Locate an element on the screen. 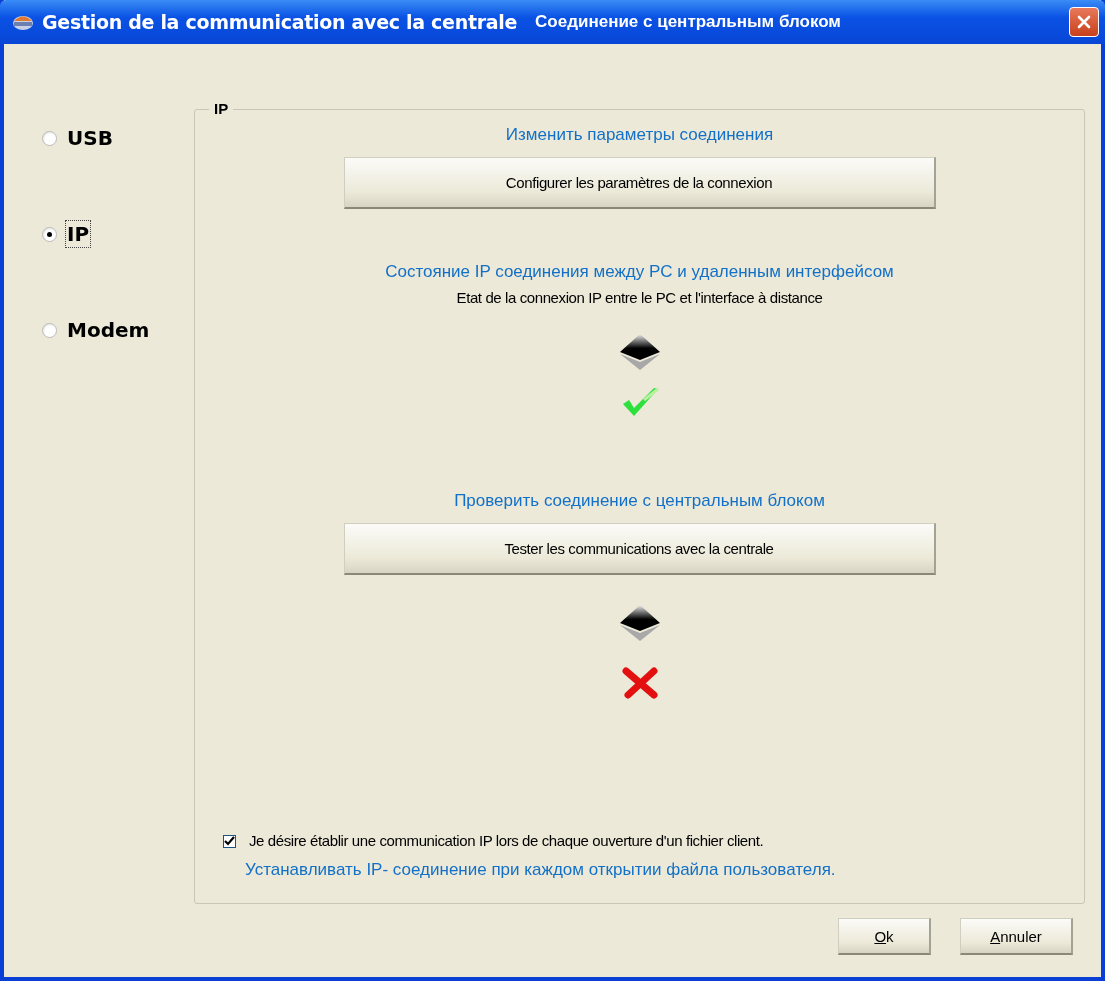 The width and height of the screenshot is (1105, 981). close-icon is located at coordinates (1084, 22).